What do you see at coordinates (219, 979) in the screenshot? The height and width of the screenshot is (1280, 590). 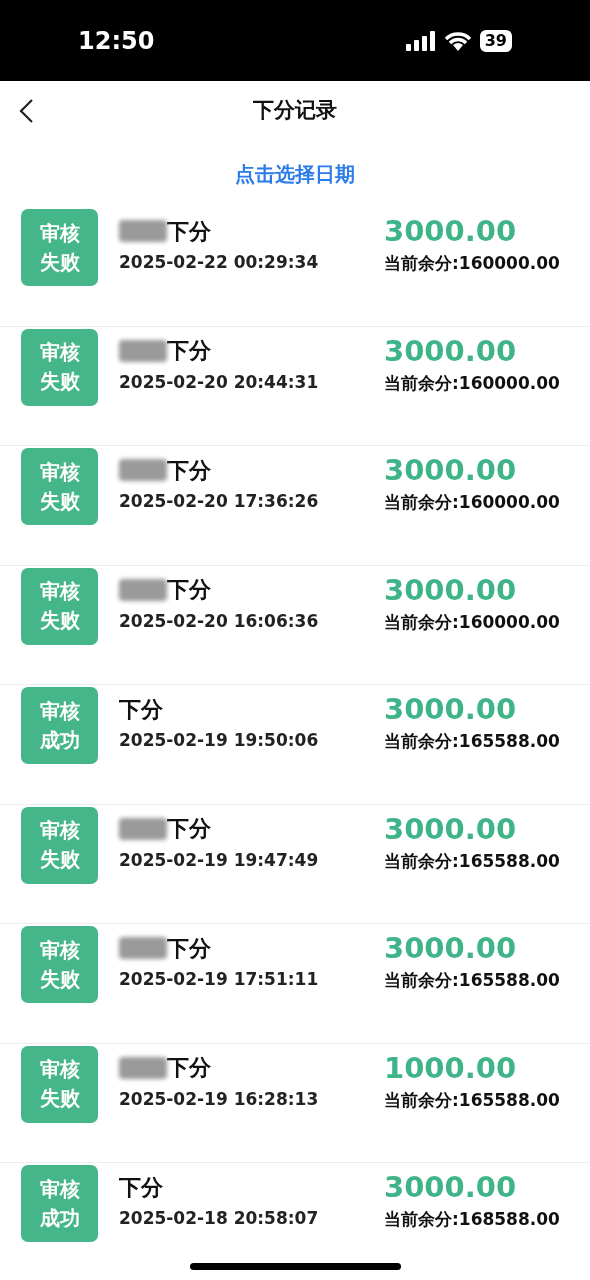 I see `record-time: 2025-02-19 17:51:11` at bounding box center [219, 979].